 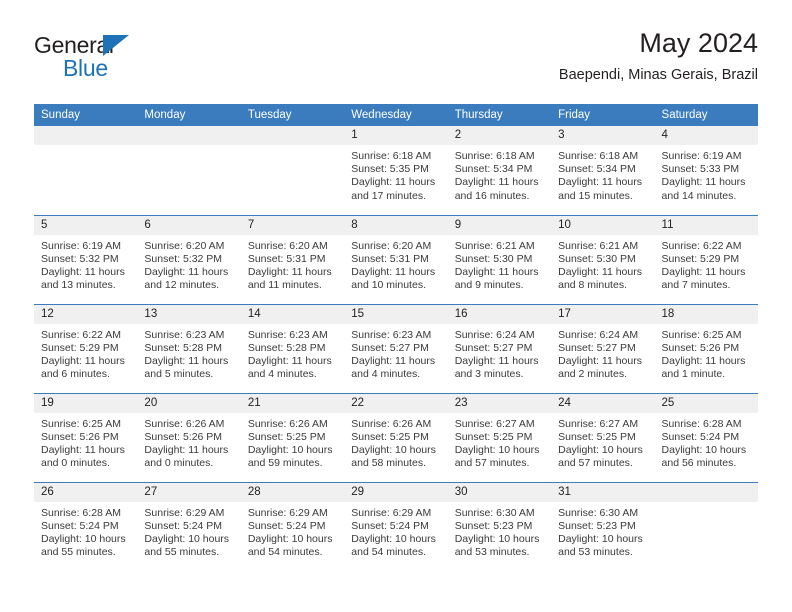 What do you see at coordinates (706, 225) in the screenshot?
I see `day-number: 11` at bounding box center [706, 225].